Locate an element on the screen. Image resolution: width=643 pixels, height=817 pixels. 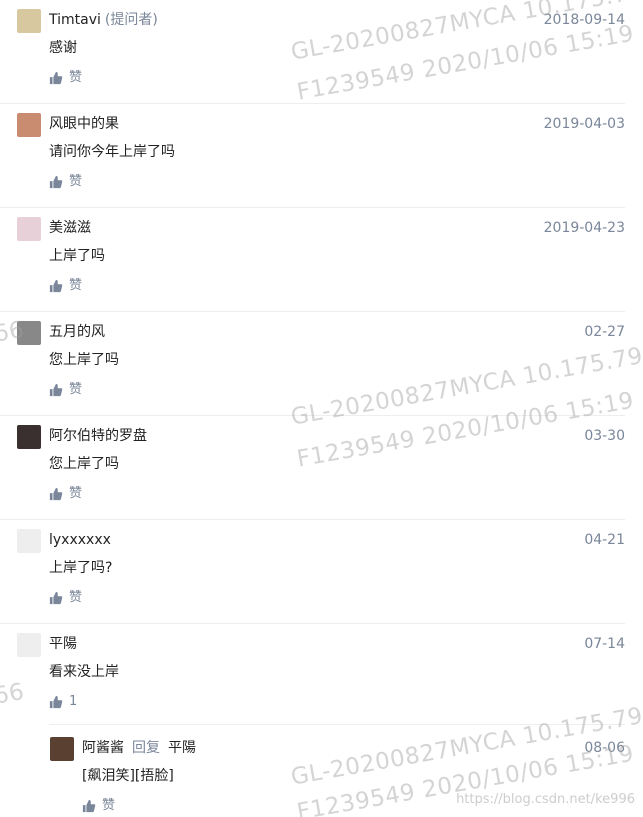
comment-date: 07-14 is located at coordinates (604, 644).